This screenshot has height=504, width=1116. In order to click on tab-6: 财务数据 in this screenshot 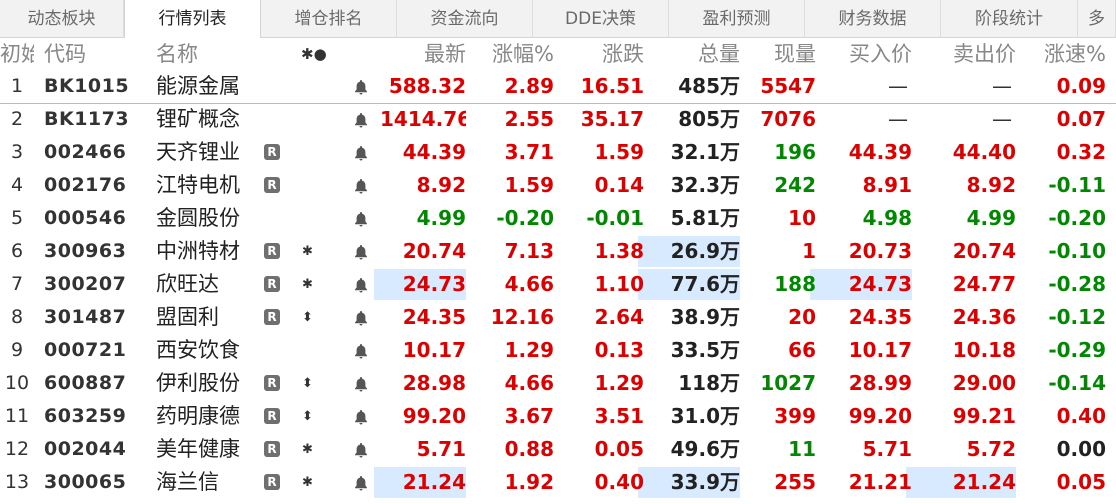, I will do `click(873, 19)`.